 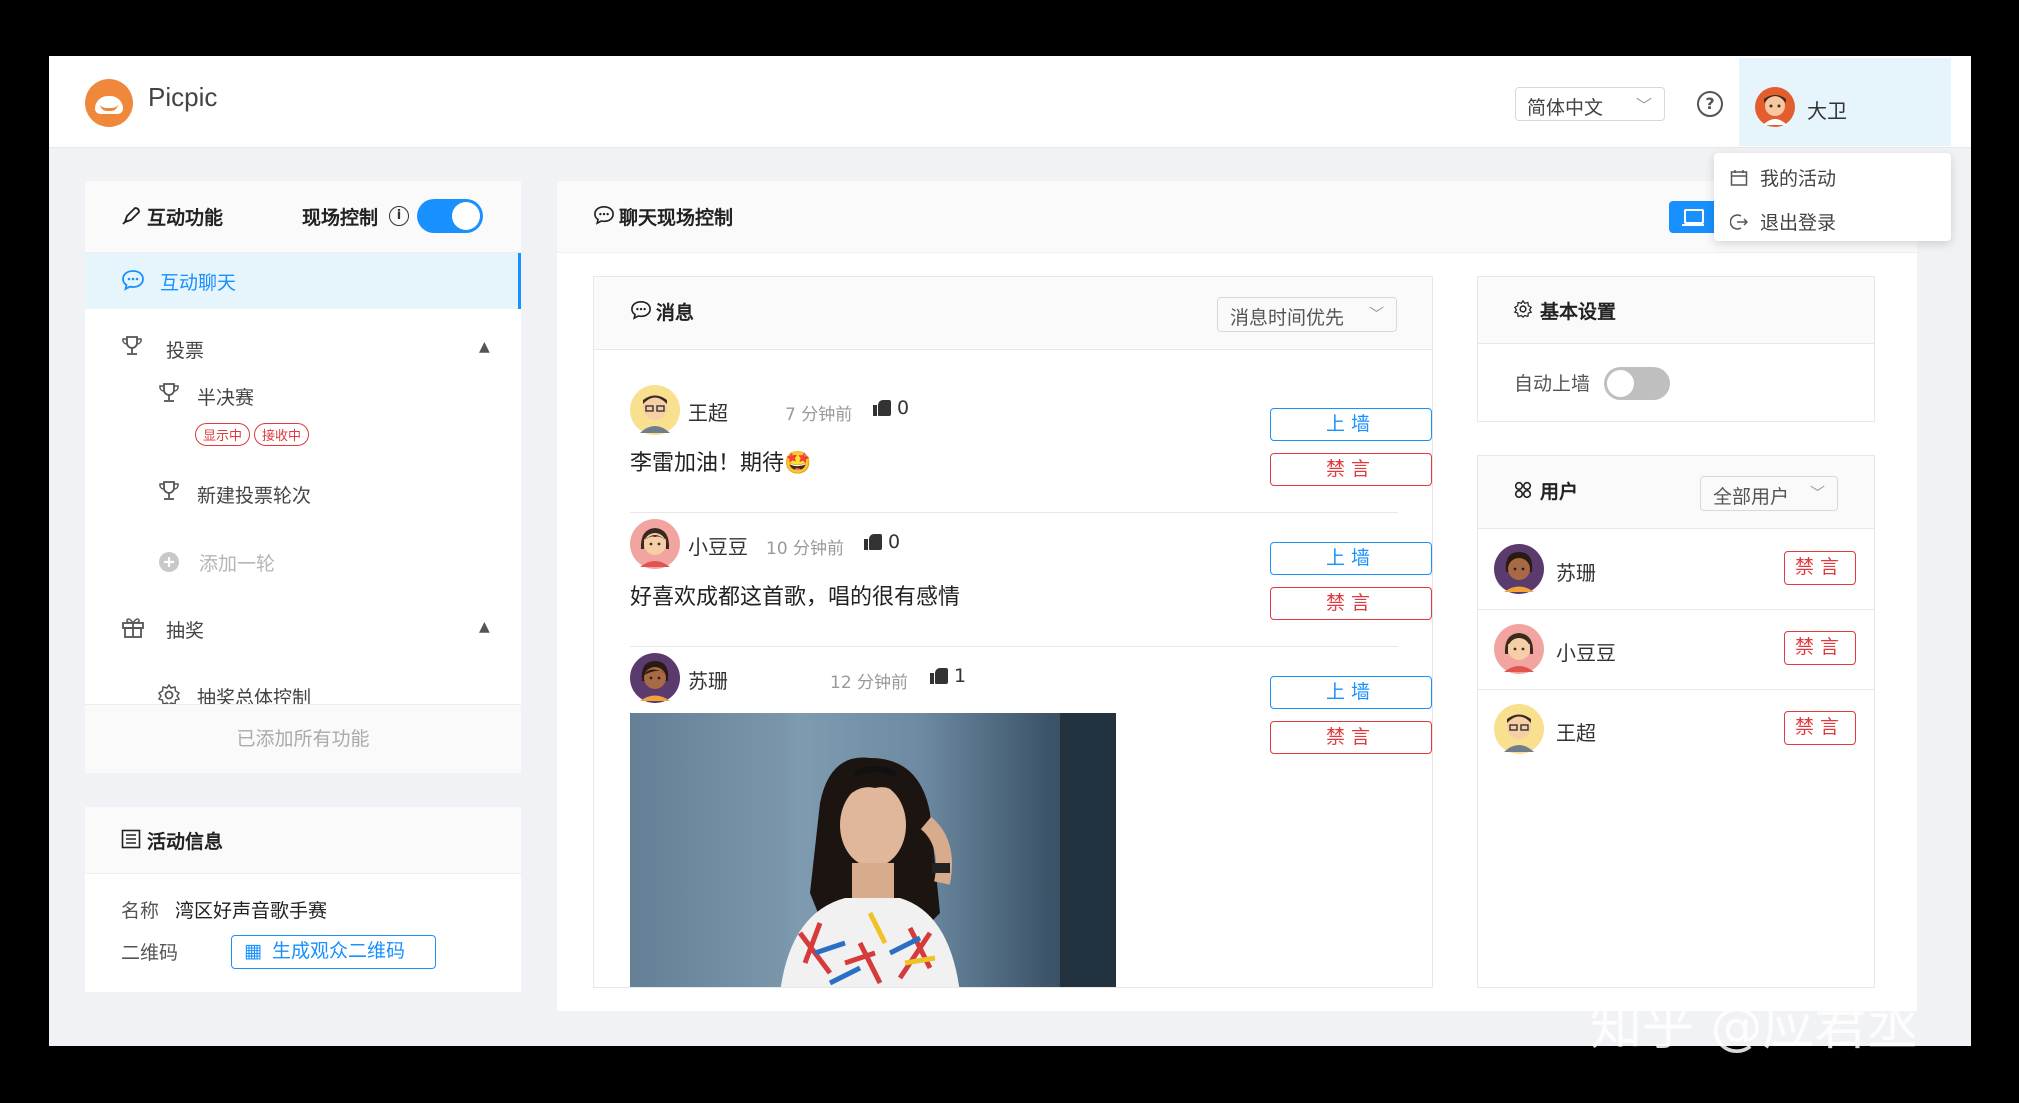 What do you see at coordinates (1827, 111) in the screenshot?
I see `user-name: 大卫` at bounding box center [1827, 111].